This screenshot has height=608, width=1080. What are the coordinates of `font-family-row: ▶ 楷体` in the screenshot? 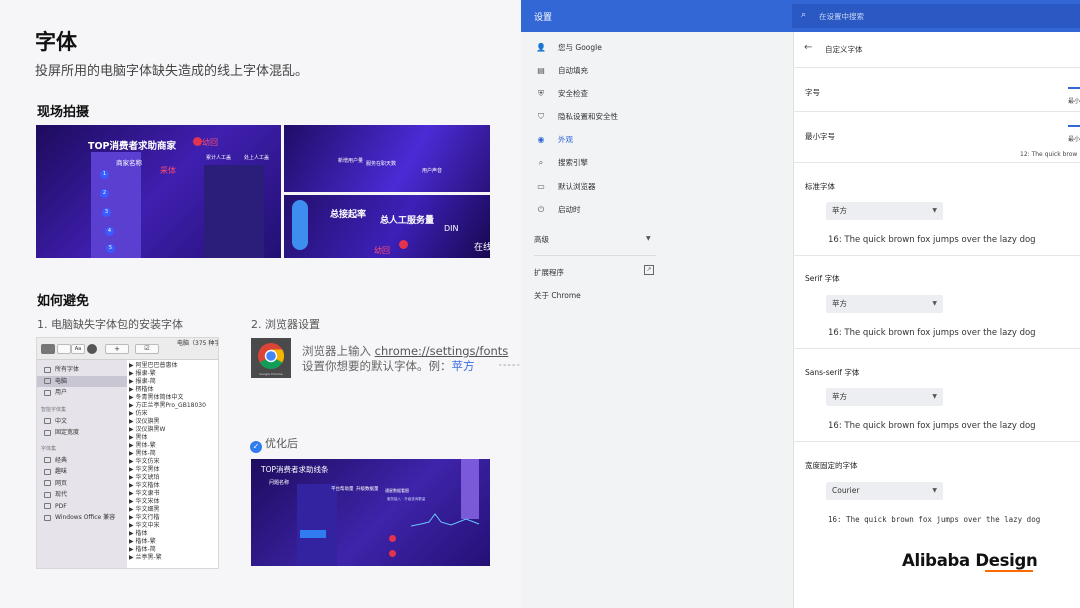 It's located at (167, 534).